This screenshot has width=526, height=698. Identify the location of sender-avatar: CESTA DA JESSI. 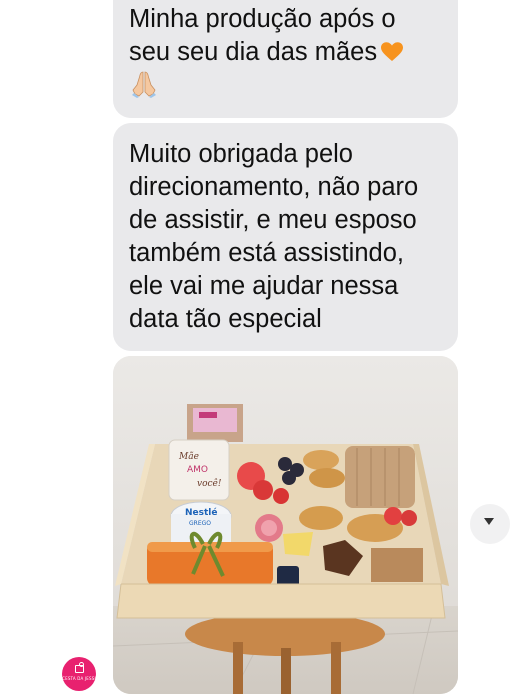
(79, 674).